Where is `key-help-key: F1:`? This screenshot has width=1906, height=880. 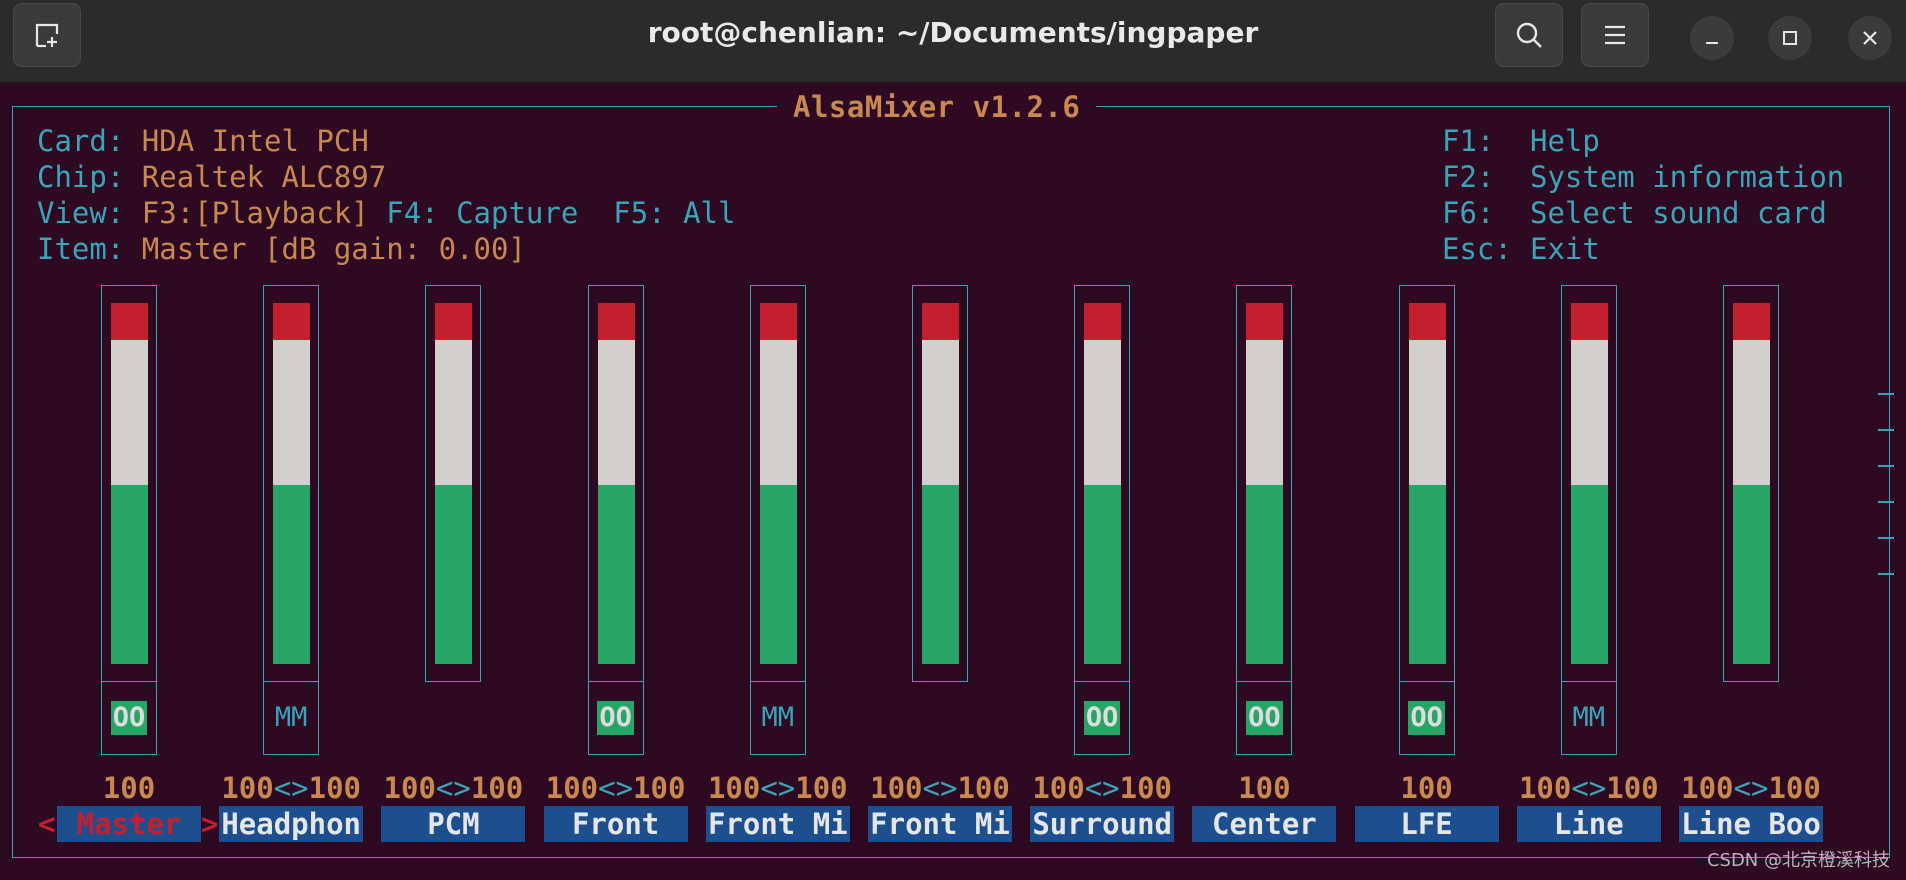 key-help-key: F1: is located at coordinates (1468, 141).